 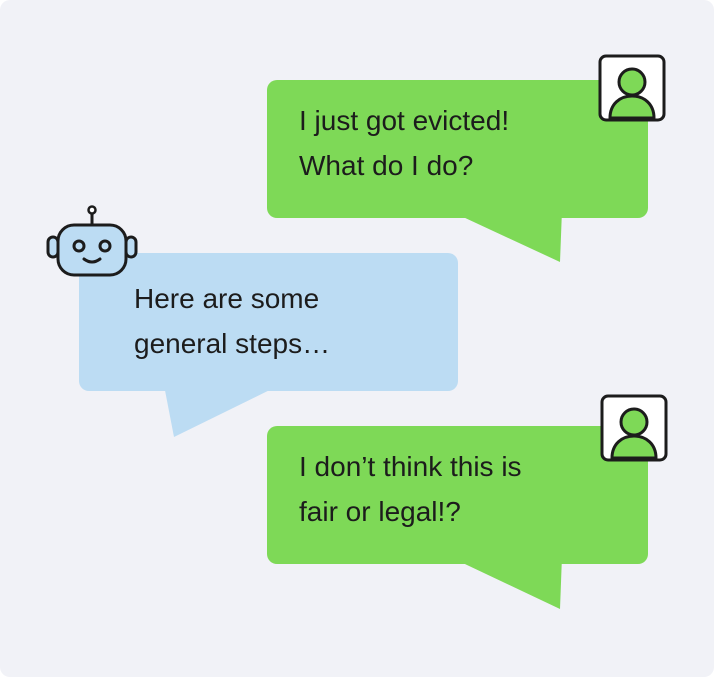 What do you see at coordinates (457, 149) in the screenshot?
I see `user-message-bubble: I just got evicted! What do I do?` at bounding box center [457, 149].